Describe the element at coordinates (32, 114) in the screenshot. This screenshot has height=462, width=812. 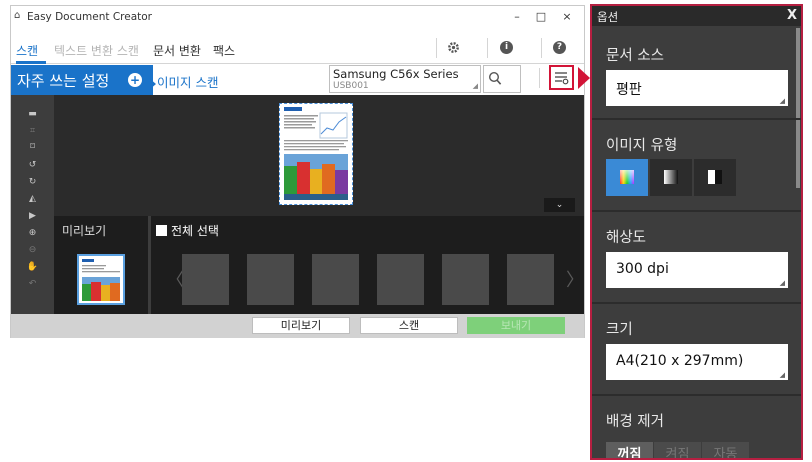
I see `open-folder-icon: ▬` at that location.